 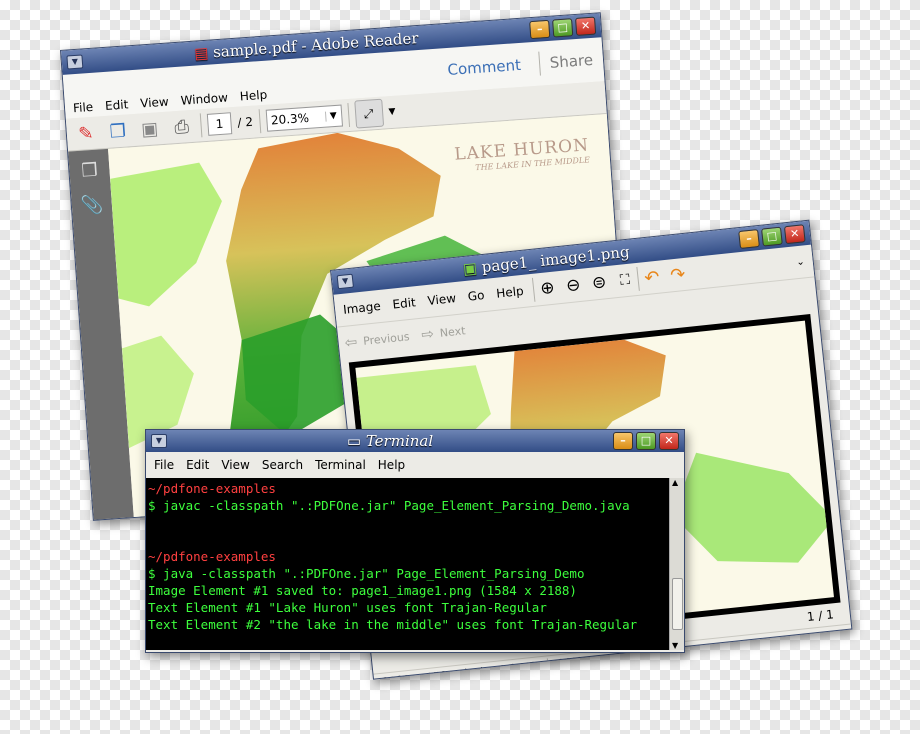 What do you see at coordinates (652, 277) in the screenshot?
I see `rotate-left-icon: ↶` at bounding box center [652, 277].